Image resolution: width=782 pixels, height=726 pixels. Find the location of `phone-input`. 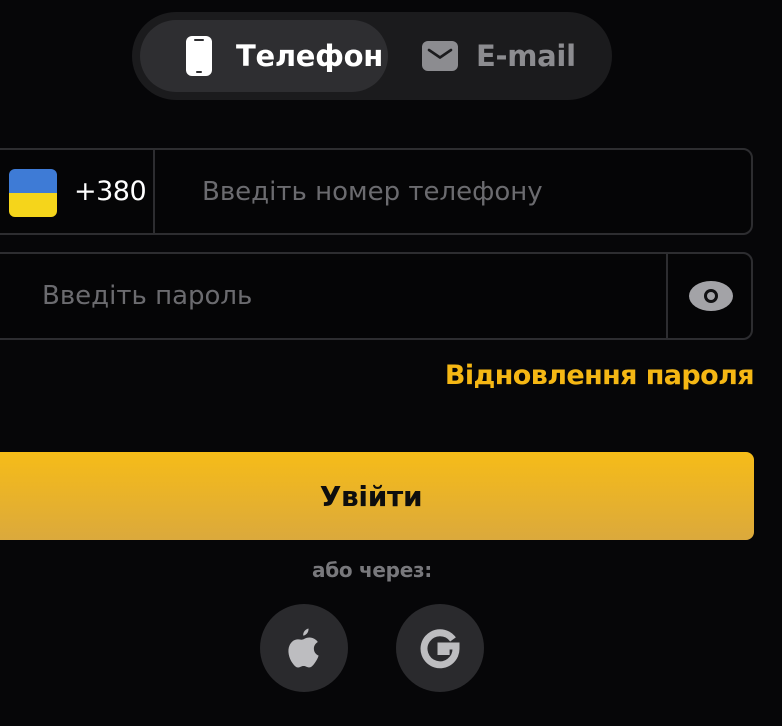

phone-input is located at coordinates (467, 191).